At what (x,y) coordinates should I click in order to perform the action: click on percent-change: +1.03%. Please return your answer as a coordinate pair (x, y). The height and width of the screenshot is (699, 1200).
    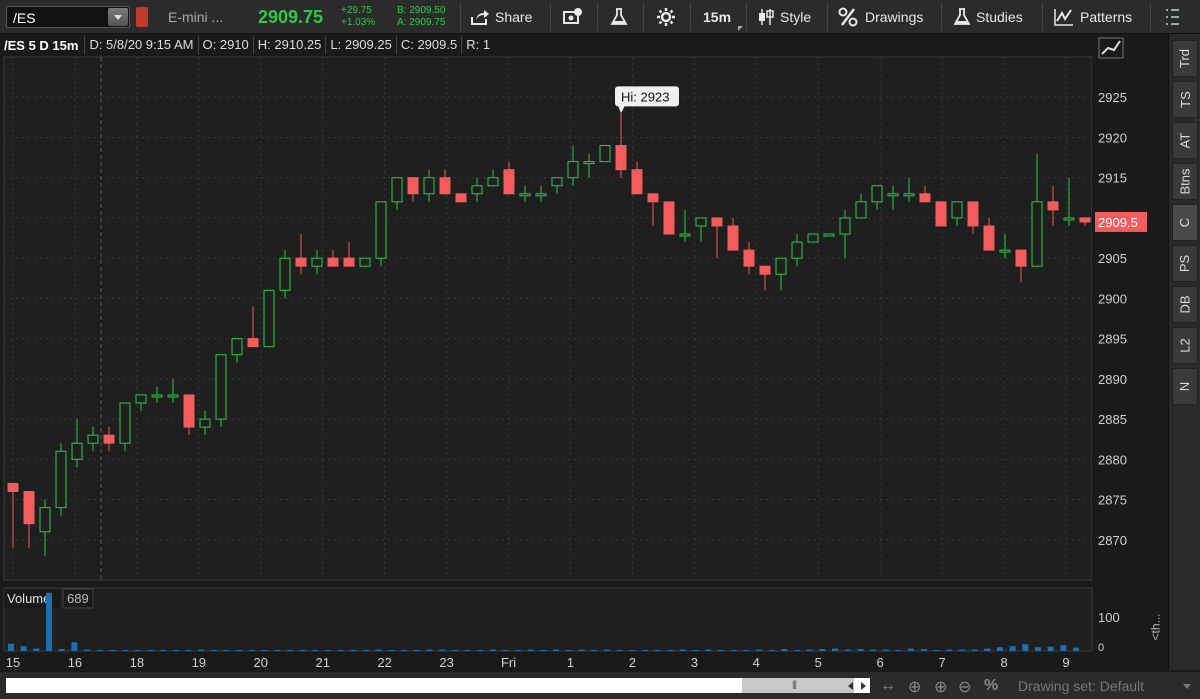
    Looking at the image, I should click on (358, 22).